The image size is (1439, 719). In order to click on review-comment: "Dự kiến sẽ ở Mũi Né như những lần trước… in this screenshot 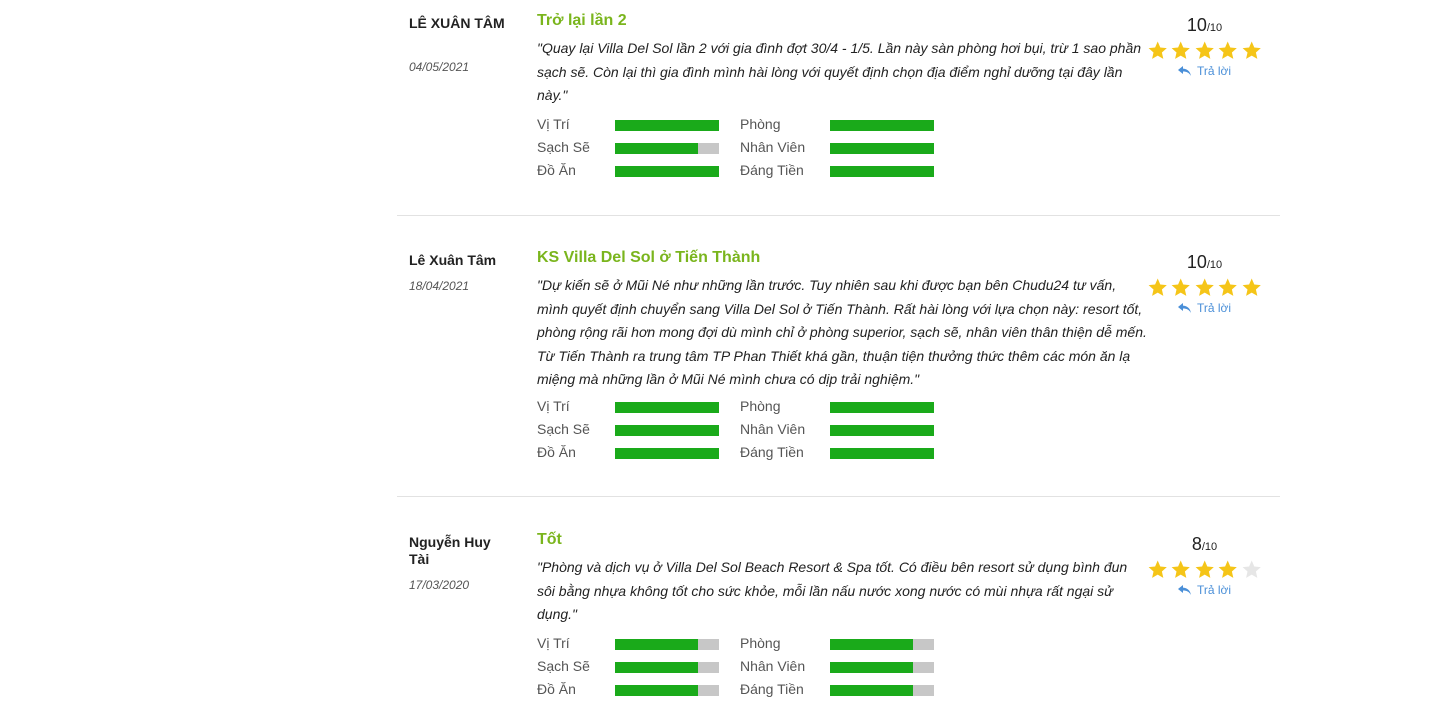, I will do `click(842, 332)`.